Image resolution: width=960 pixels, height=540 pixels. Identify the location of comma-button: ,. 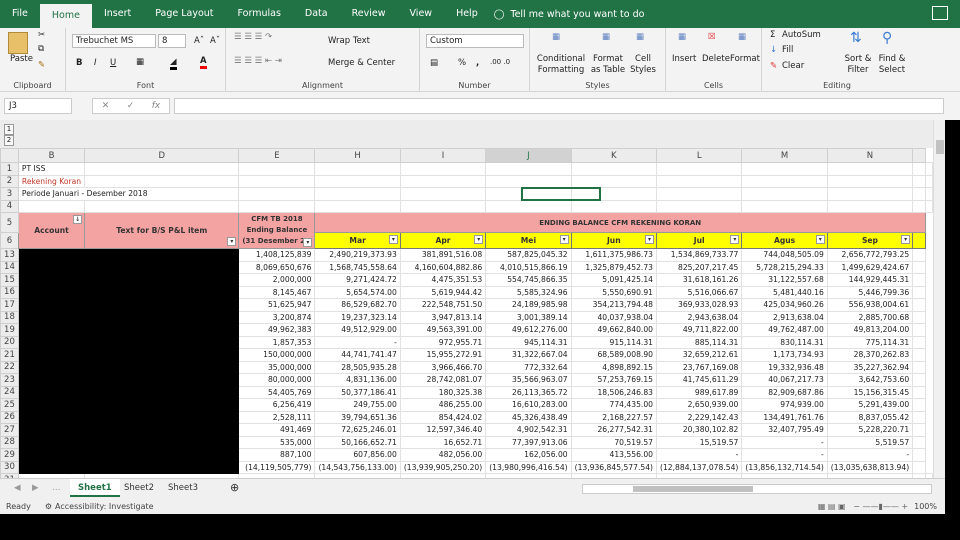
(477, 63).